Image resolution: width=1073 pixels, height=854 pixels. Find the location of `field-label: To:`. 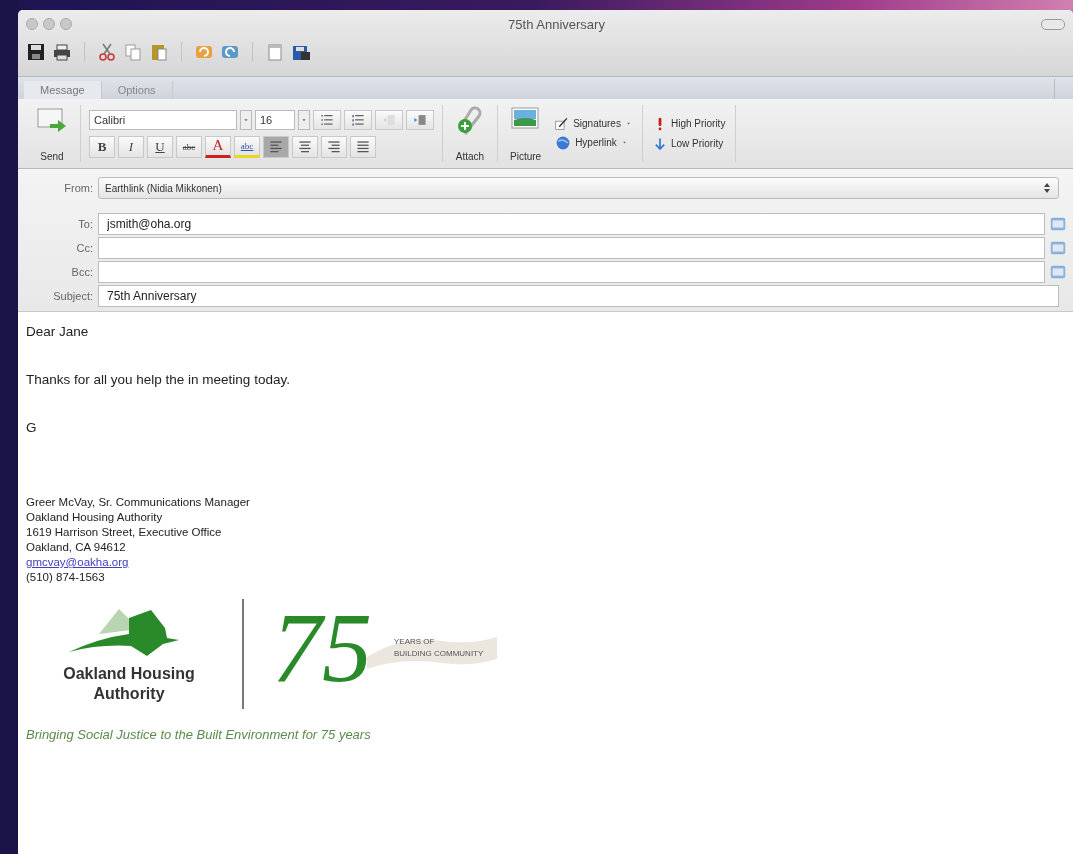

field-label: To: is located at coordinates (85, 224).